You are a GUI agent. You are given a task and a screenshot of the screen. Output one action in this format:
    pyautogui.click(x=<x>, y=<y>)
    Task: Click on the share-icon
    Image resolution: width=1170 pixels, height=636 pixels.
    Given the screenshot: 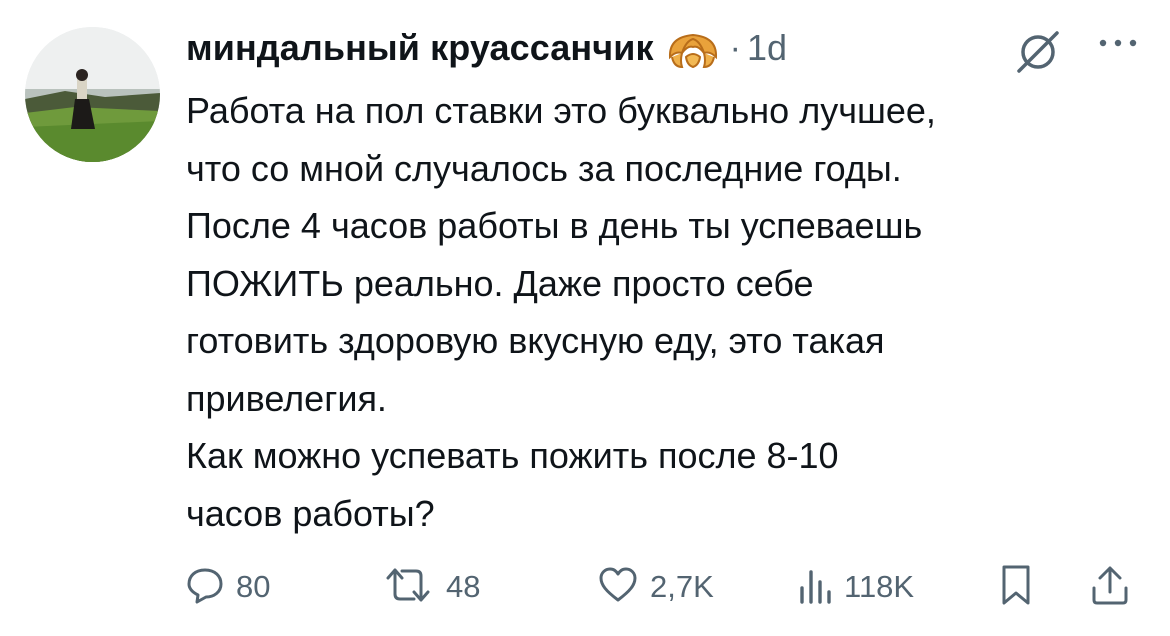 What is the action you would take?
    pyautogui.click(x=1110, y=587)
    